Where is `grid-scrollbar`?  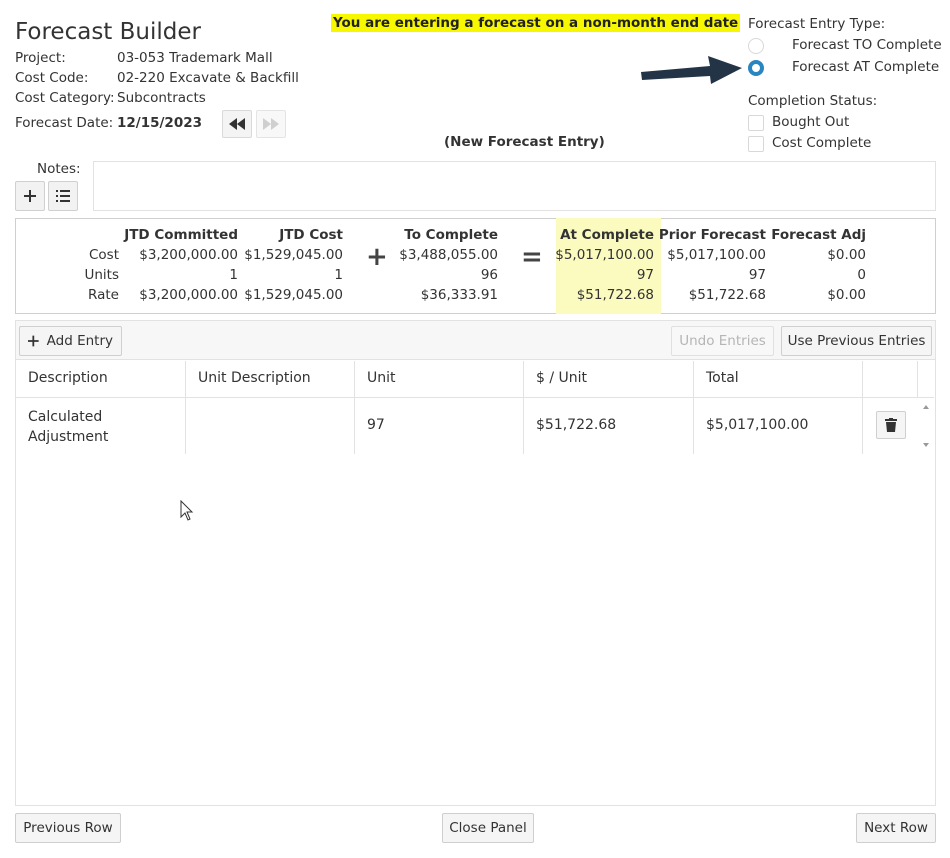
grid-scrollbar is located at coordinates (926, 426).